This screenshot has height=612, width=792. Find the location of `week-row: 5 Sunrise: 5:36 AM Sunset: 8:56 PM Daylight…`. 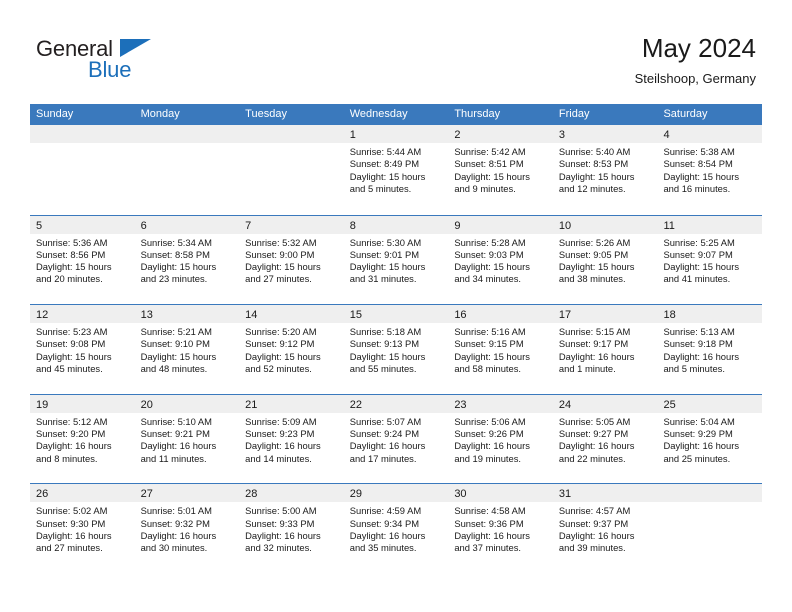

week-row: 5 Sunrise: 5:36 AM Sunset: 8:56 PM Daylight… is located at coordinates (396, 259).